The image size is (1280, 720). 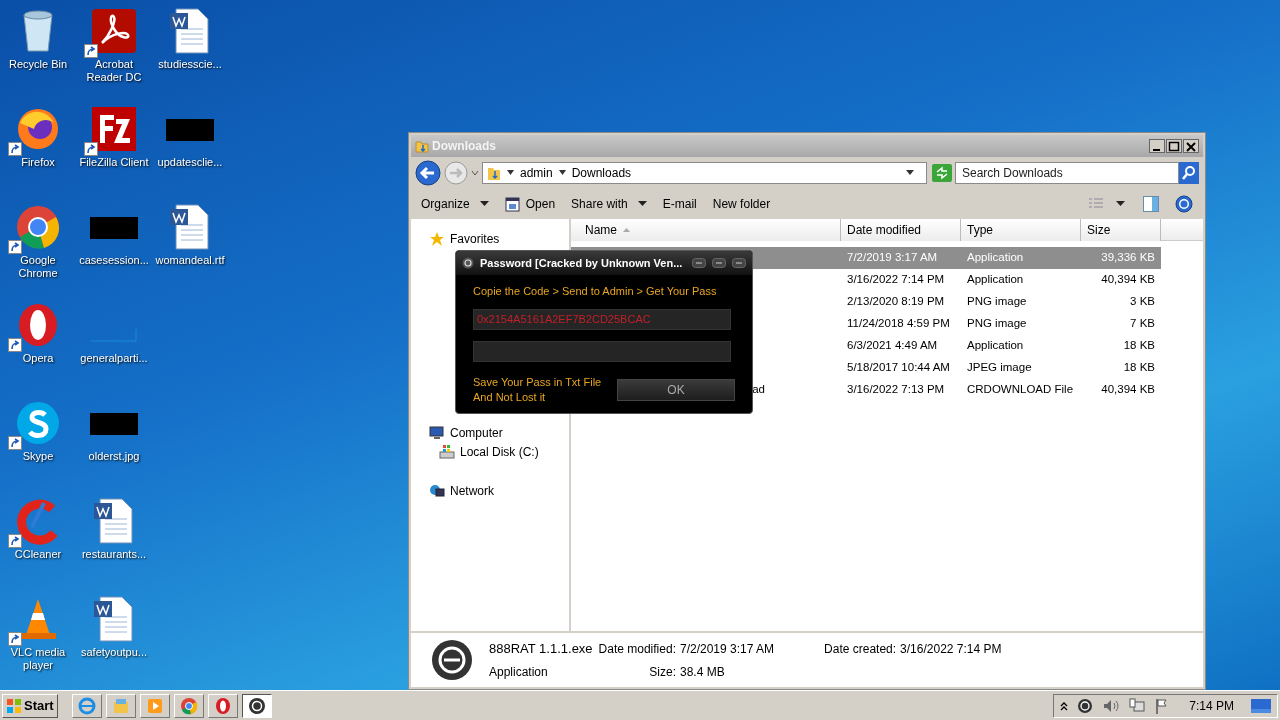 I want to click on play-icon, so click(x=154, y=705).